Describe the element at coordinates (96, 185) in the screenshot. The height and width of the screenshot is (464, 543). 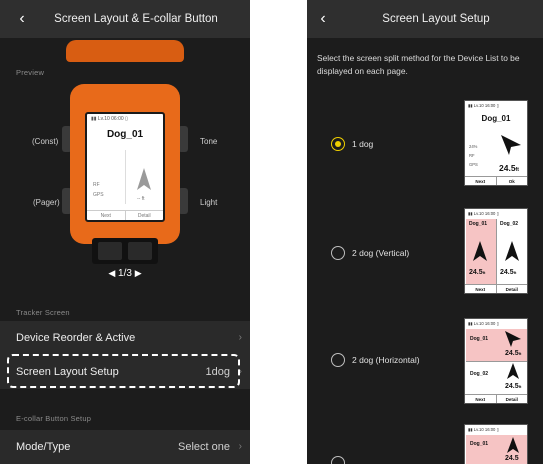
I see `device-rf-label: RF` at that location.